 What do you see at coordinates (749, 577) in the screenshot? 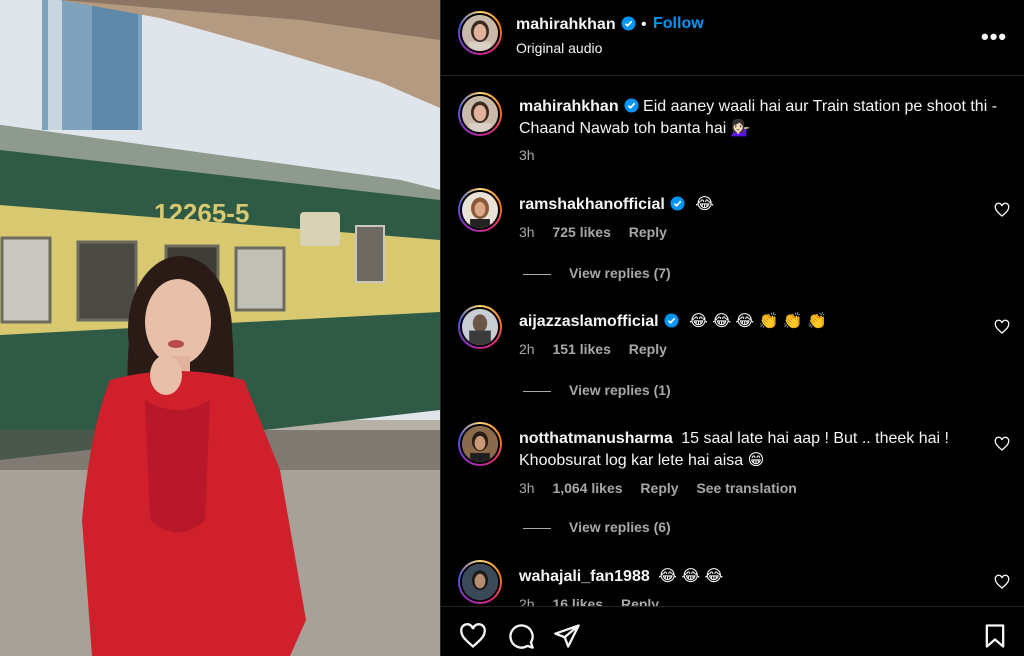
I see `comment-text-block: wahajali_fan1988 😂 😂 😂` at bounding box center [749, 577].